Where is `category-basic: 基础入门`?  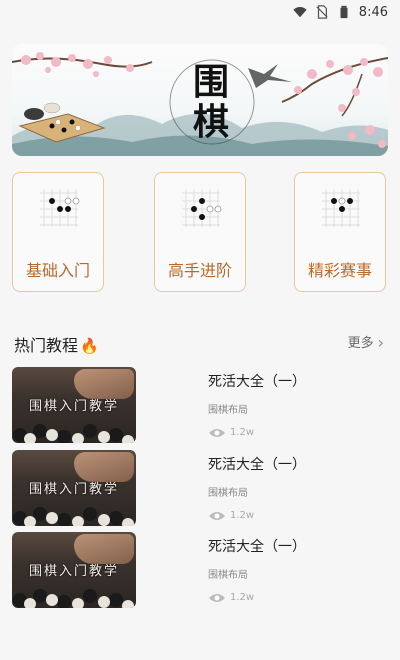
category-basic: 基础入门 is located at coordinates (58, 232).